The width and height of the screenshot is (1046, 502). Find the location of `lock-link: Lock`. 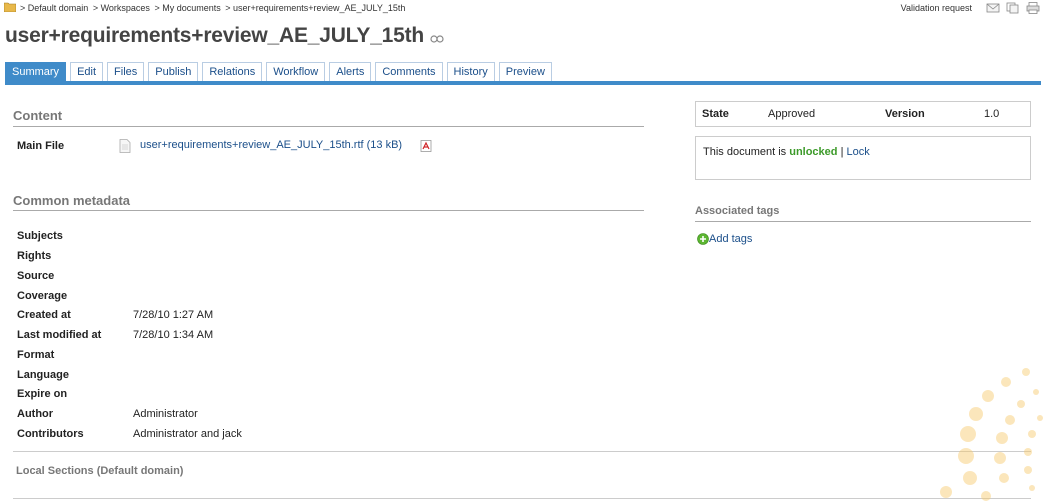

lock-link: Lock is located at coordinates (858, 152).